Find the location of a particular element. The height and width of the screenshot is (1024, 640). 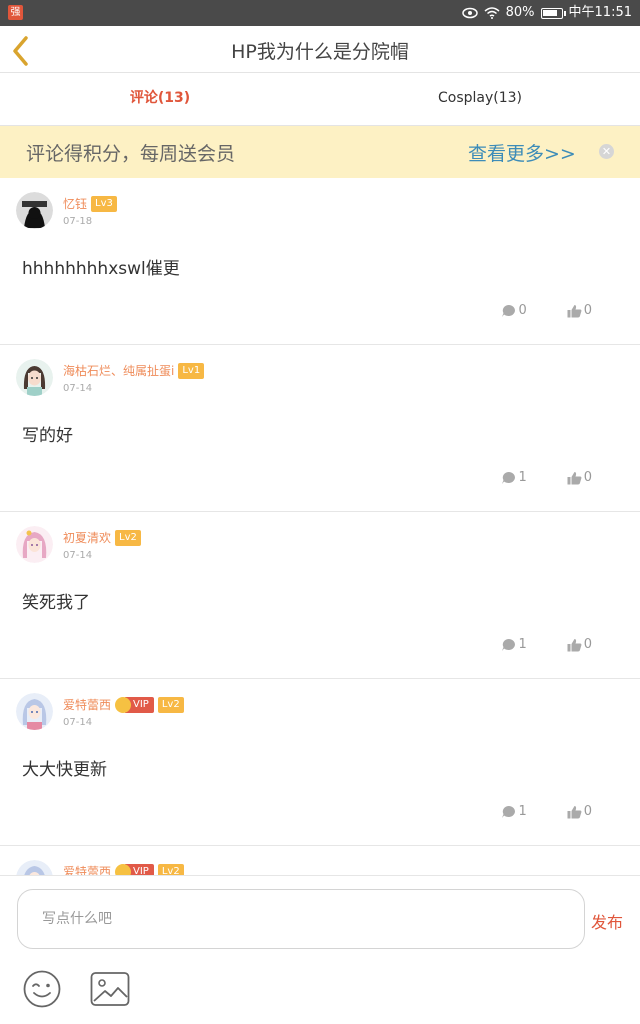

status-bar-right: 80% 中午11:51 is located at coordinates (546, 13).